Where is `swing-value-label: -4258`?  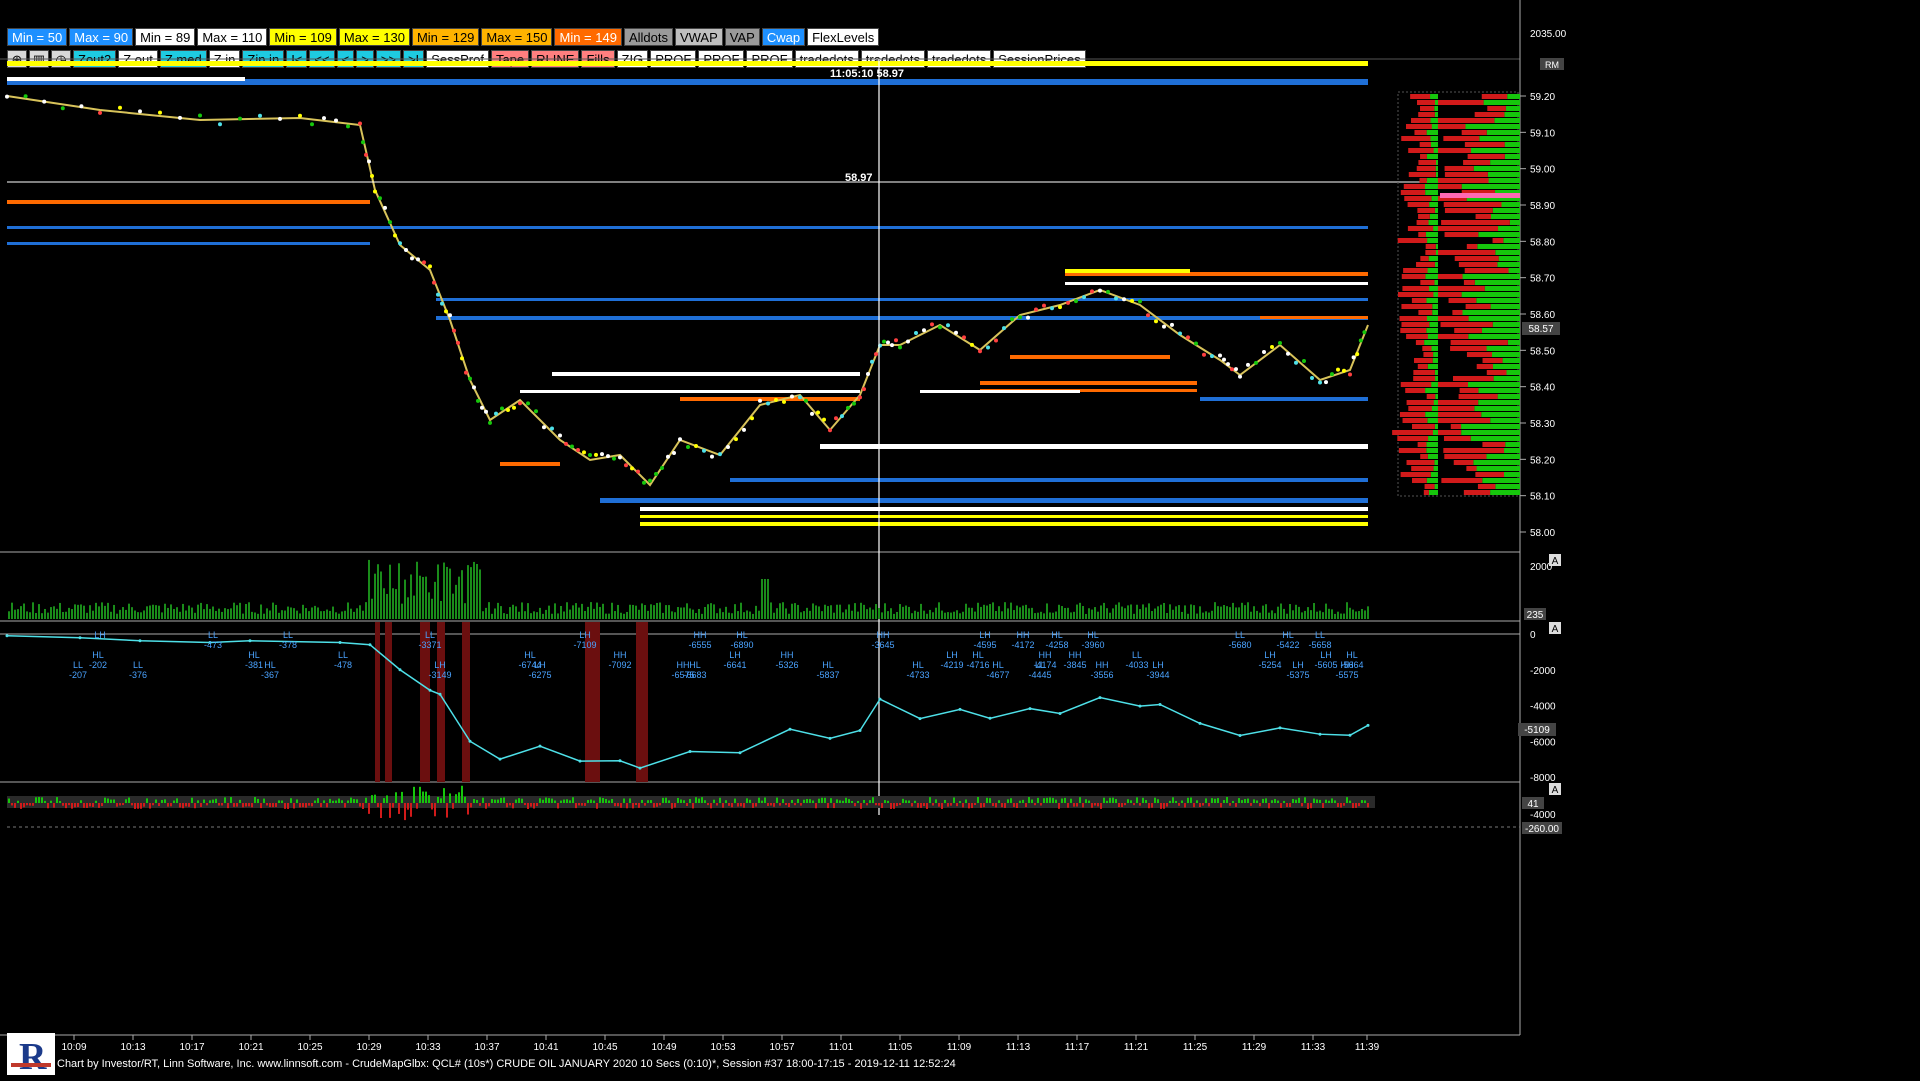 swing-value-label: -4258 is located at coordinates (1056, 645).